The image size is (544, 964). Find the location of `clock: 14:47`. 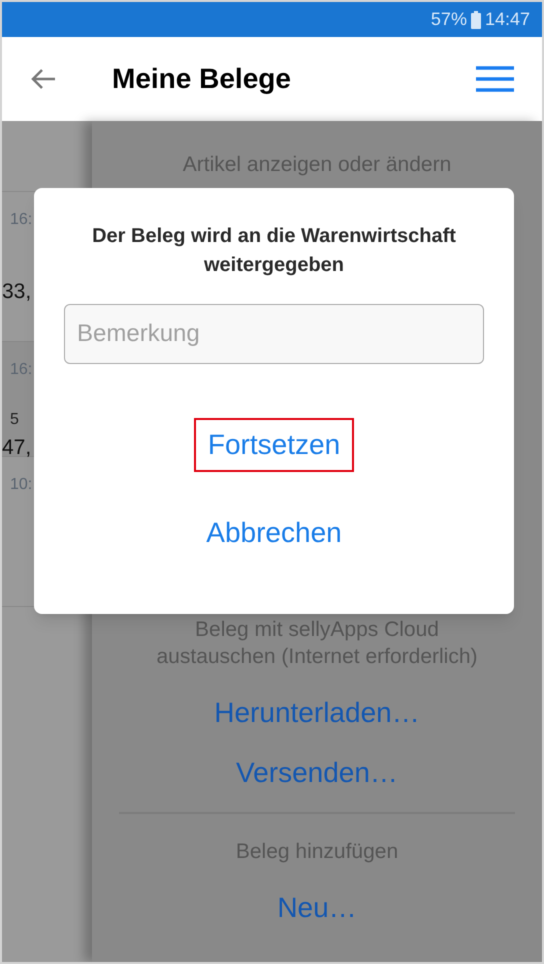

clock: 14:47 is located at coordinates (507, 19).